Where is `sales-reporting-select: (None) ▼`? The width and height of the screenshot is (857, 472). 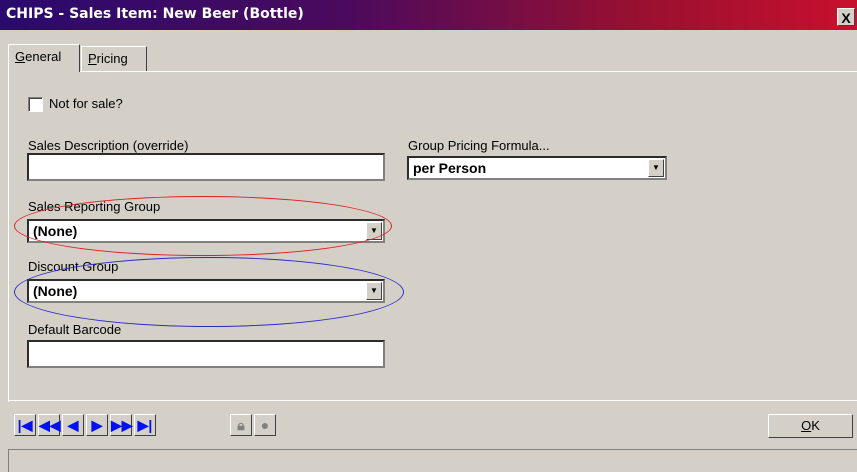
sales-reporting-select: (None) ▼ is located at coordinates (206, 231).